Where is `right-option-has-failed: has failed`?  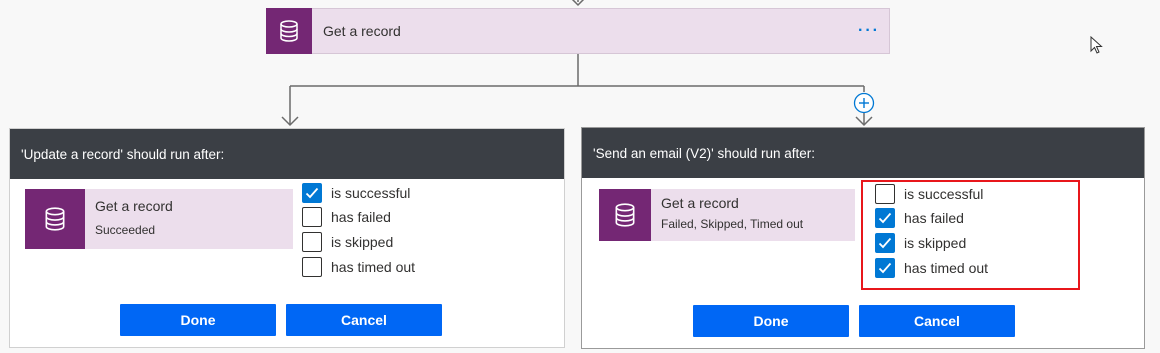 right-option-has-failed: has failed is located at coordinates (919, 218).